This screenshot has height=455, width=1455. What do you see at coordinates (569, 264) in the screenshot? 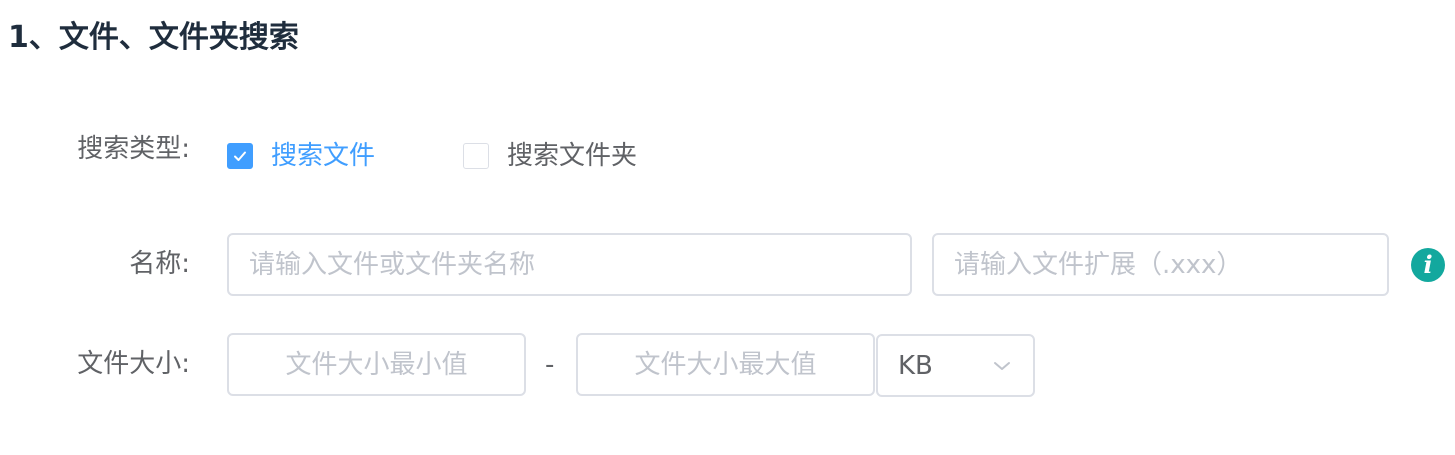
I see `name-input` at bounding box center [569, 264].